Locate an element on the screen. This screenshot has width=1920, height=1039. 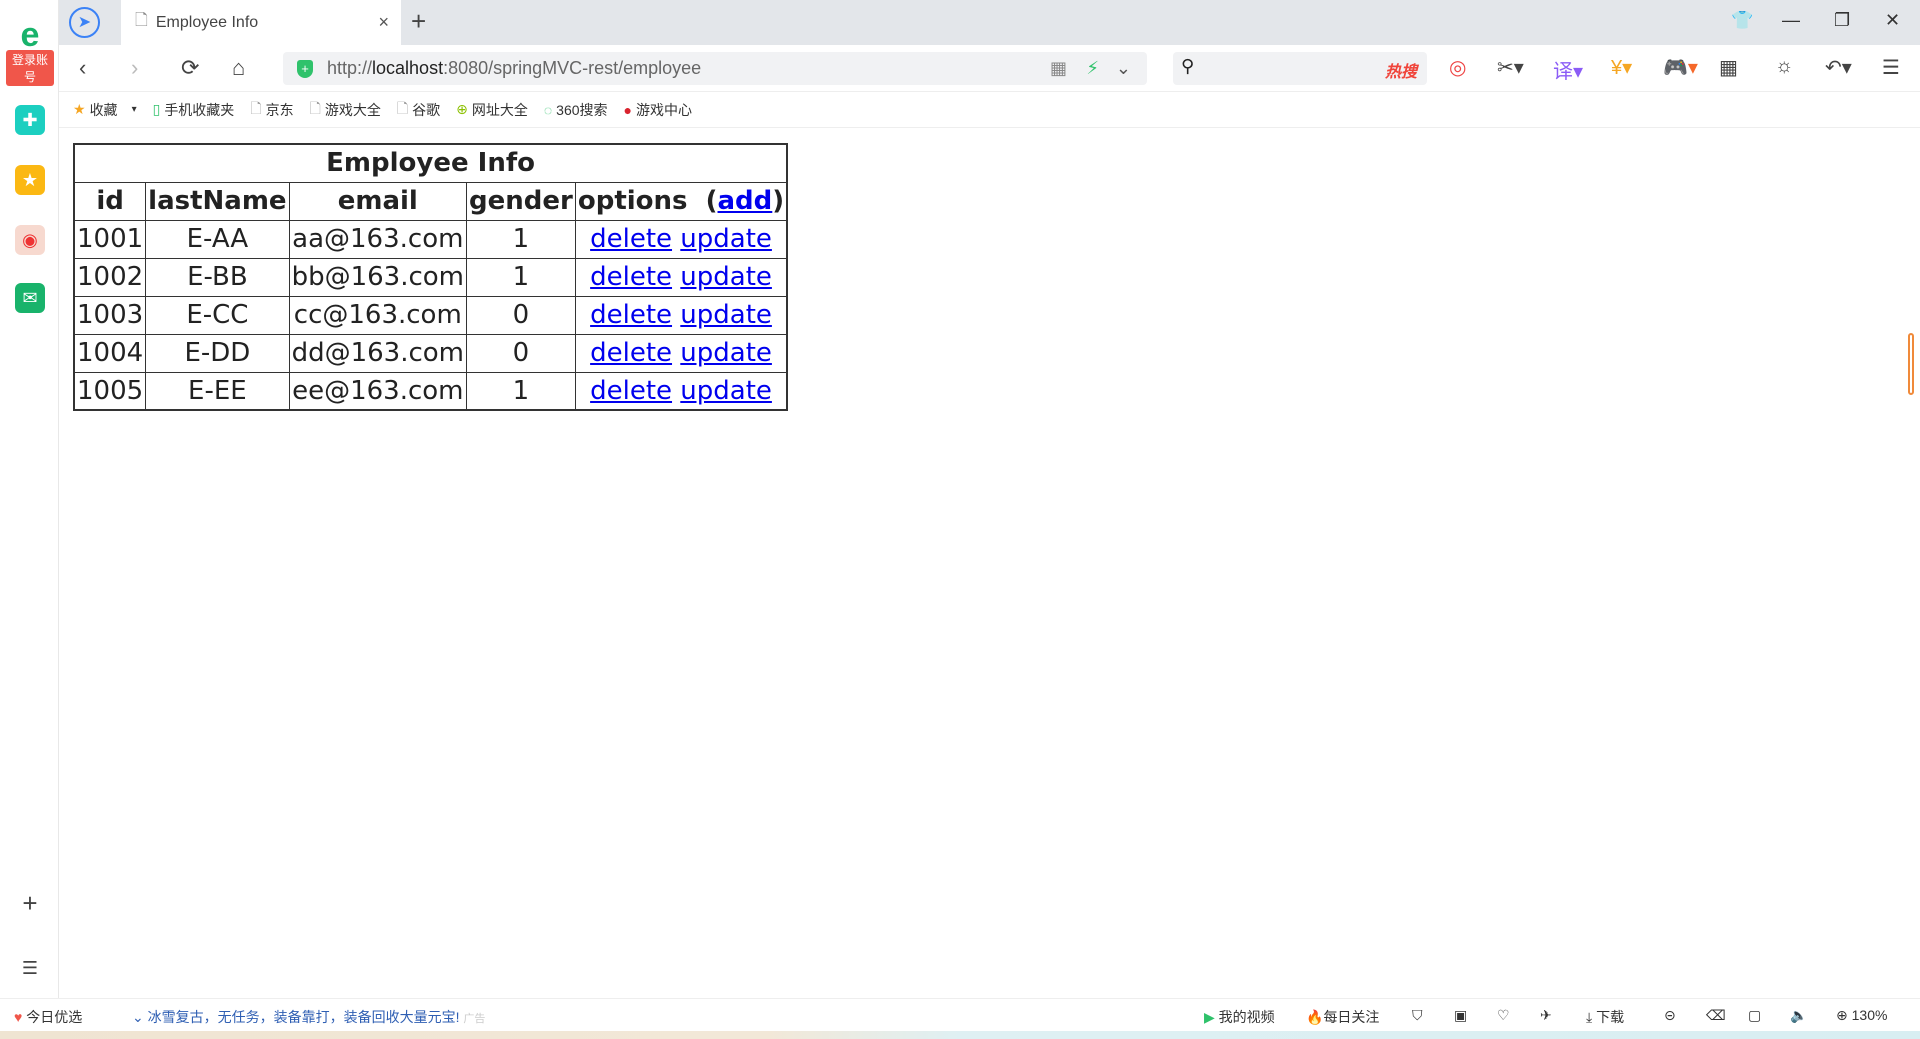
home-button: ⌂ is located at coordinates (238, 68).